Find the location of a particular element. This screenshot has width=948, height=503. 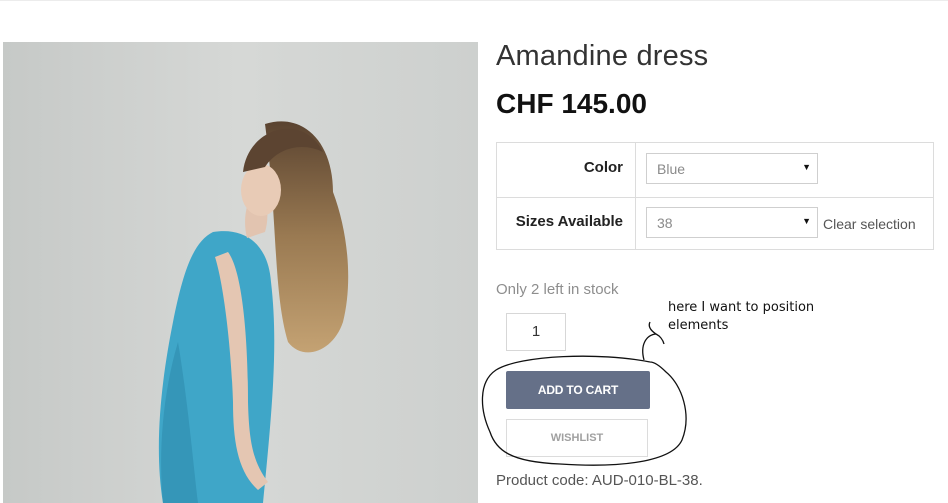

variation-row-color: Color Blue ▼ is located at coordinates (715, 170).